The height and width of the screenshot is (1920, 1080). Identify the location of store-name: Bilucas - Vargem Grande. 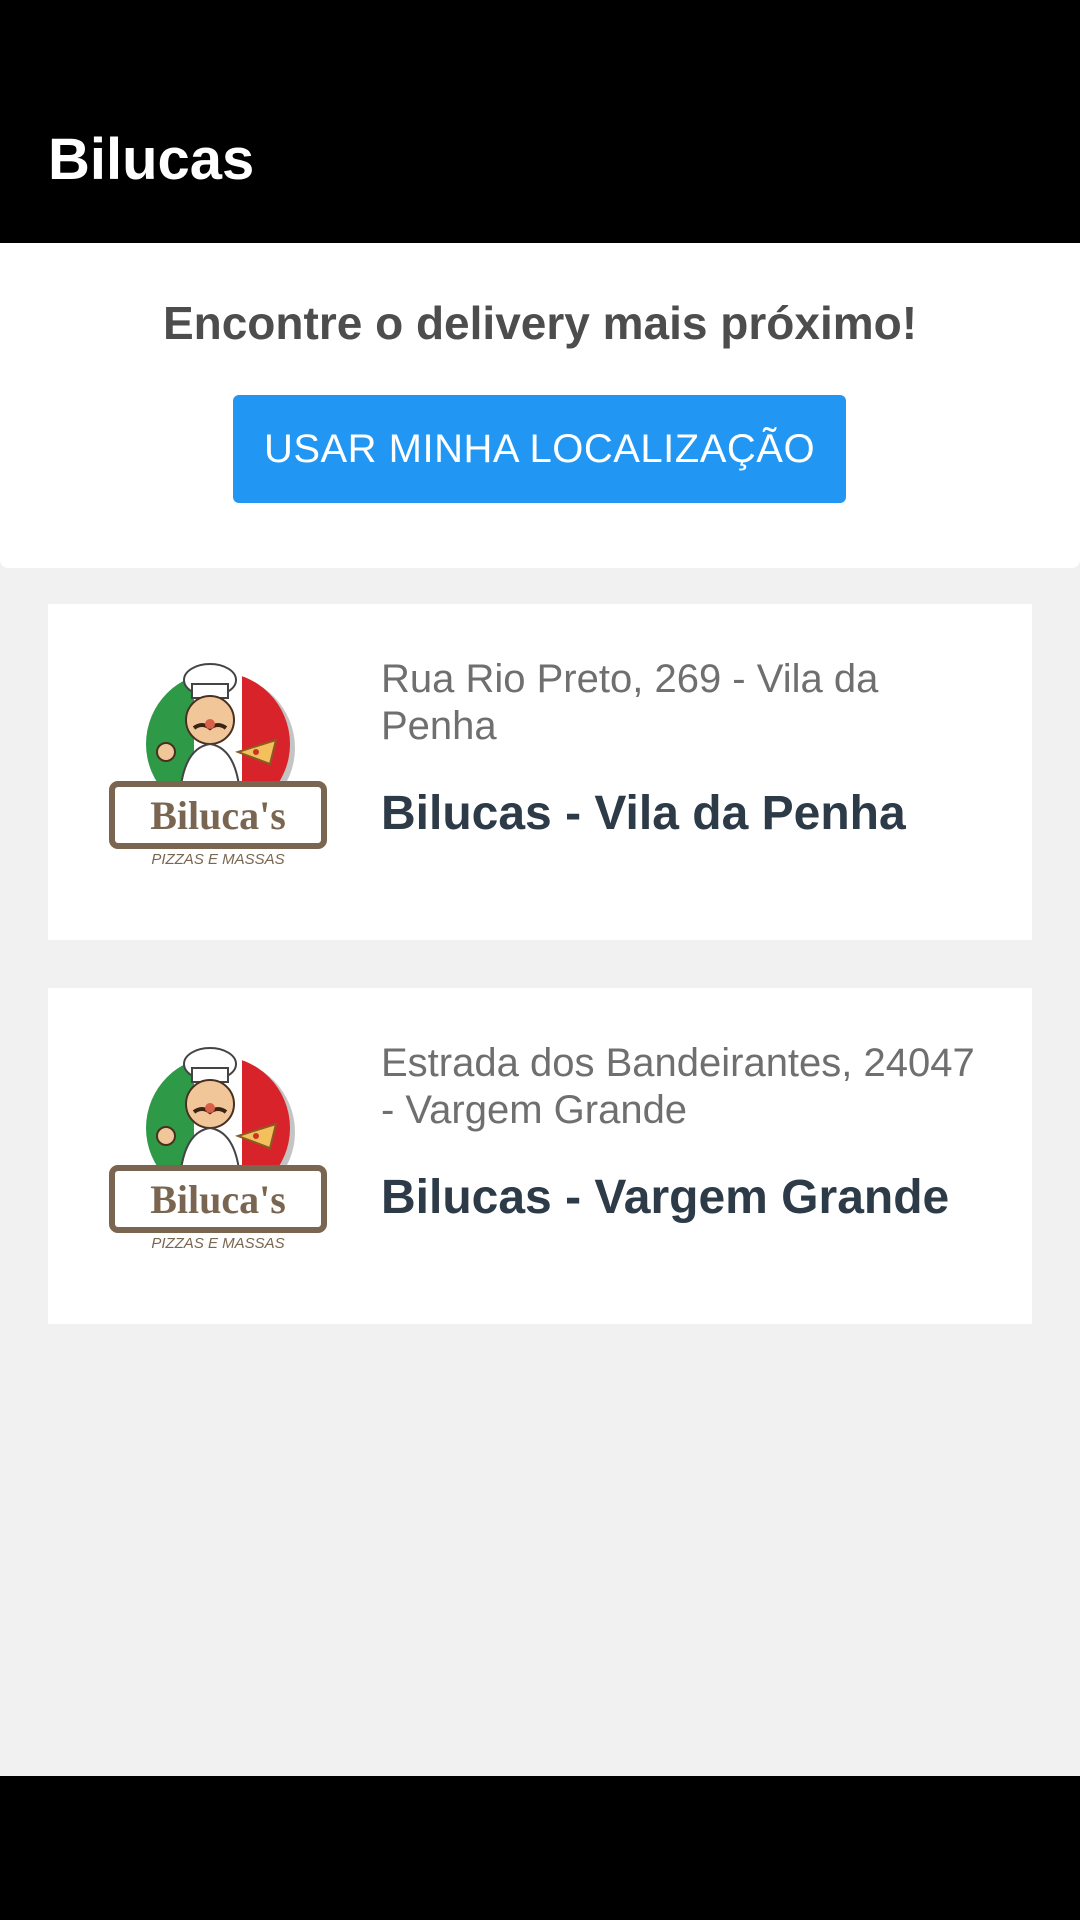
(665, 1197).